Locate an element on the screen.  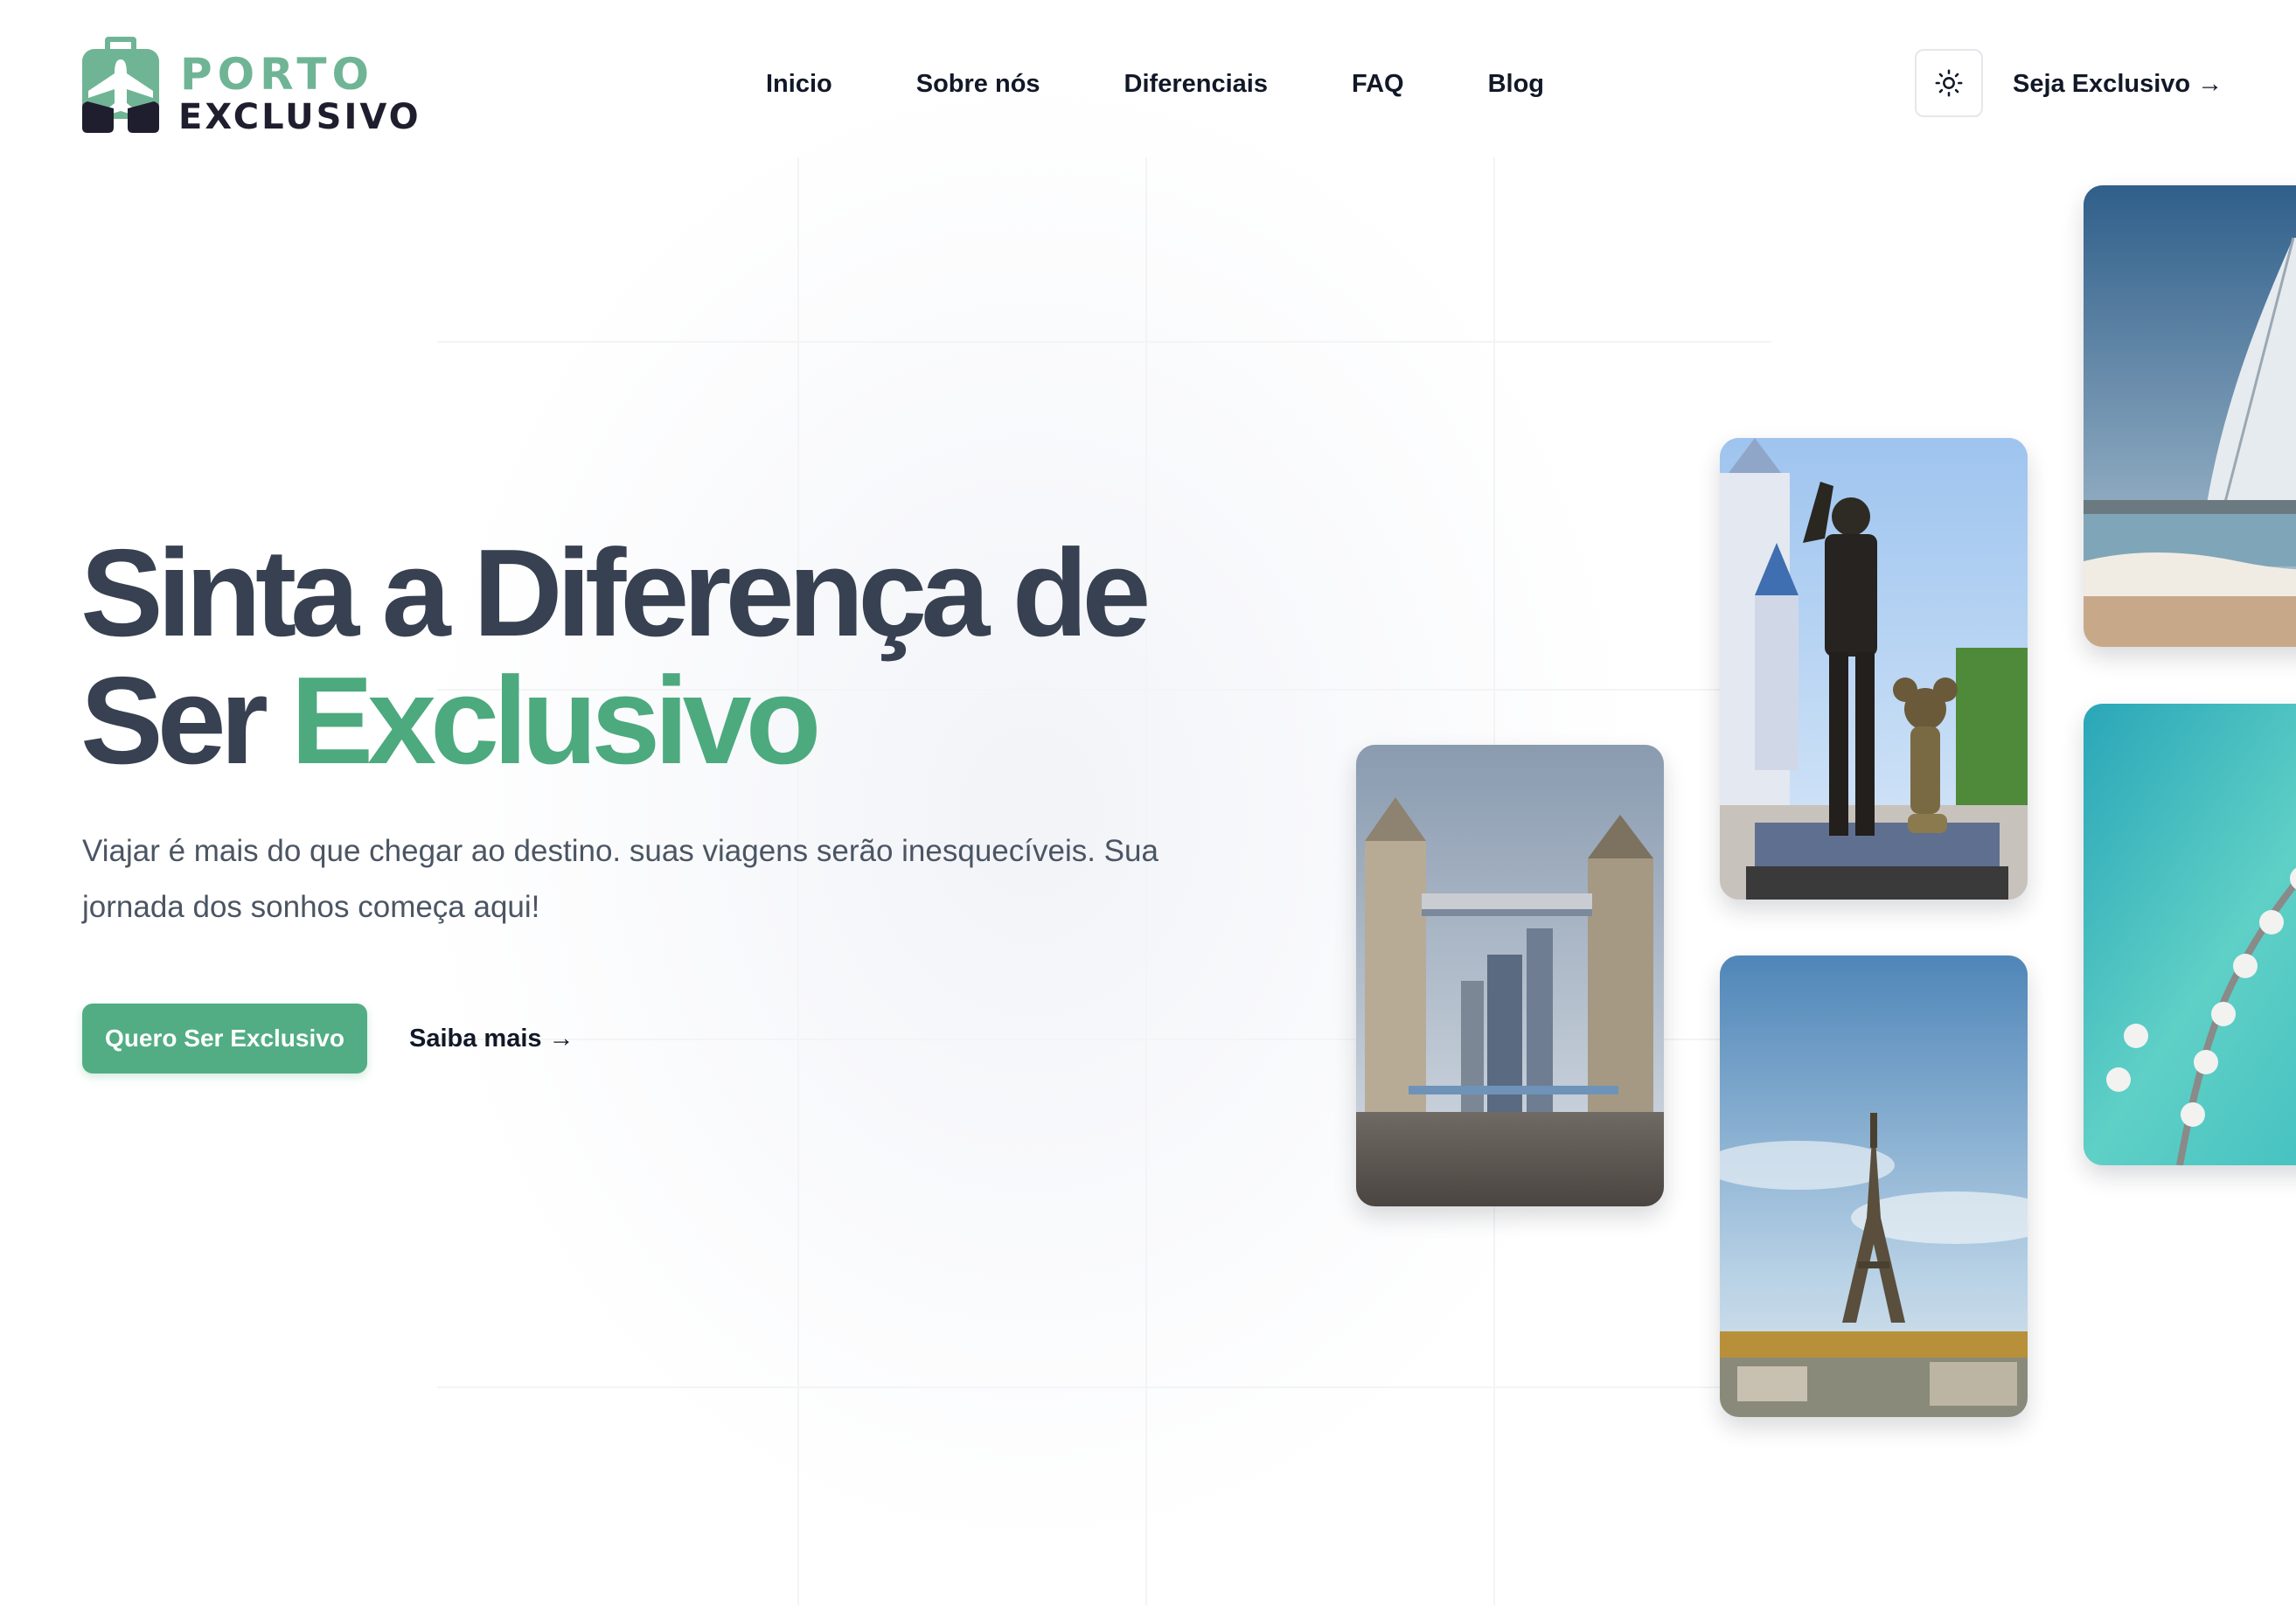
brand-logo: PORTO EXCLUSIVO is located at coordinates (251, 84).